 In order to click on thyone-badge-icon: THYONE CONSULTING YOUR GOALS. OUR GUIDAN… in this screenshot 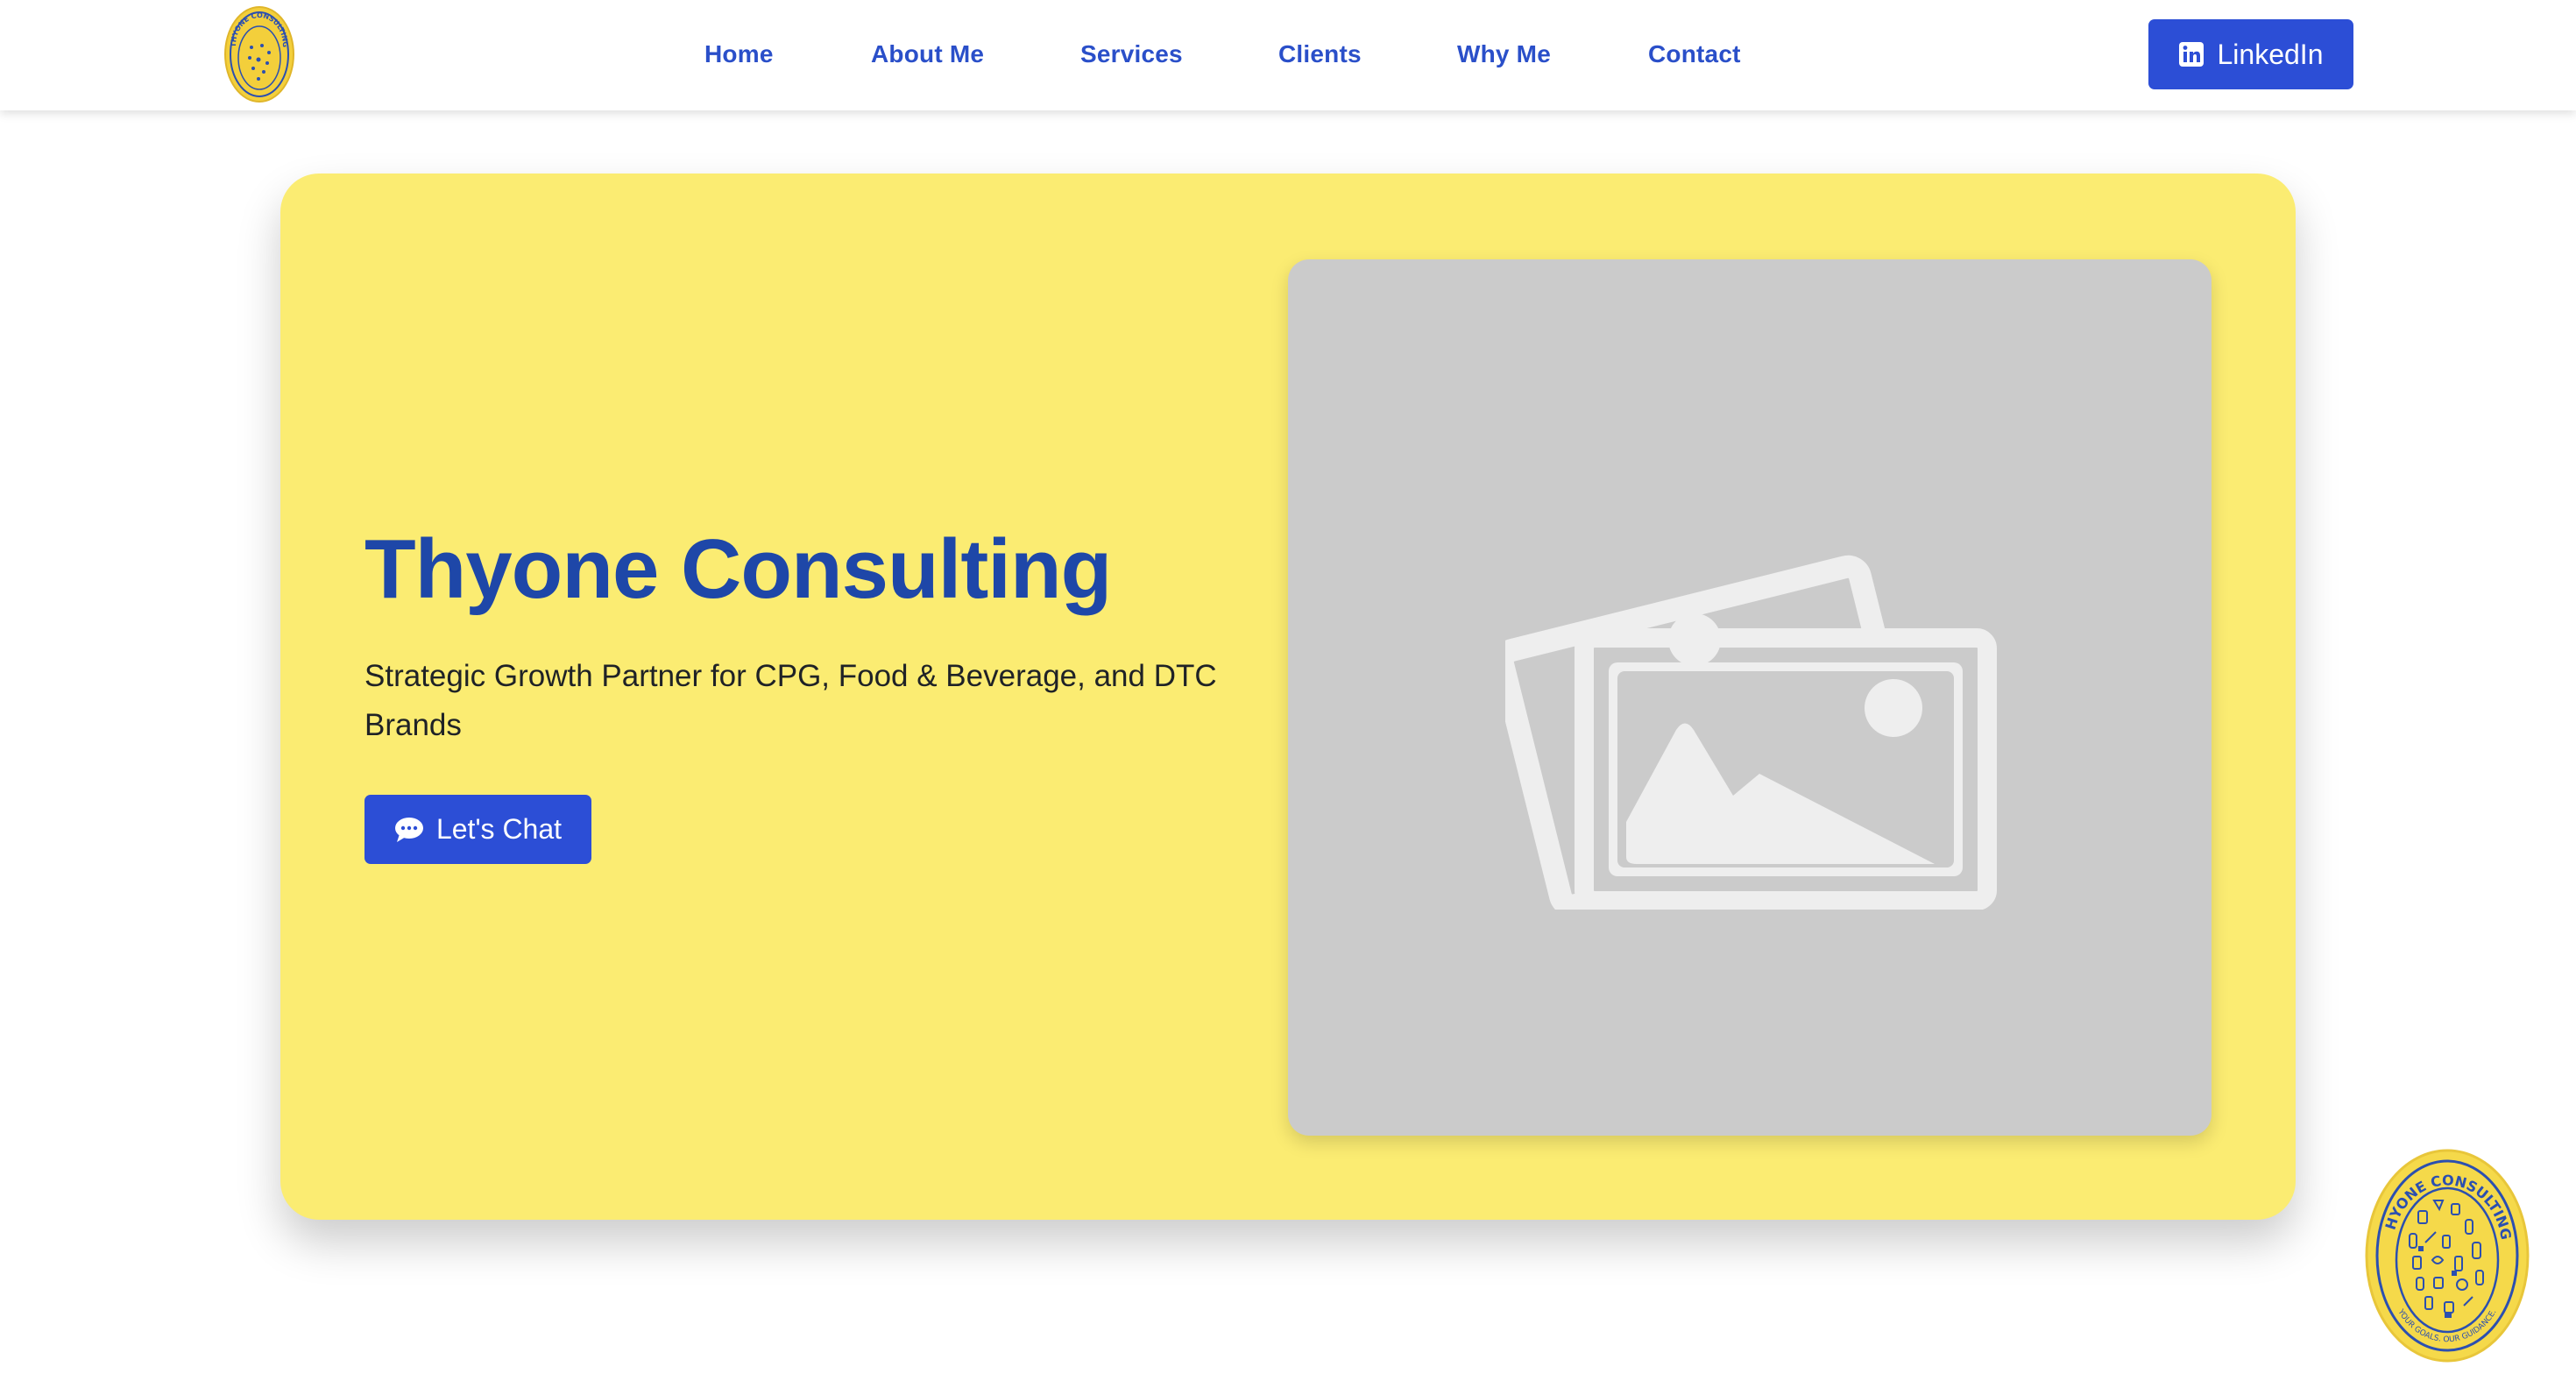, I will do `click(2447, 1255)`.